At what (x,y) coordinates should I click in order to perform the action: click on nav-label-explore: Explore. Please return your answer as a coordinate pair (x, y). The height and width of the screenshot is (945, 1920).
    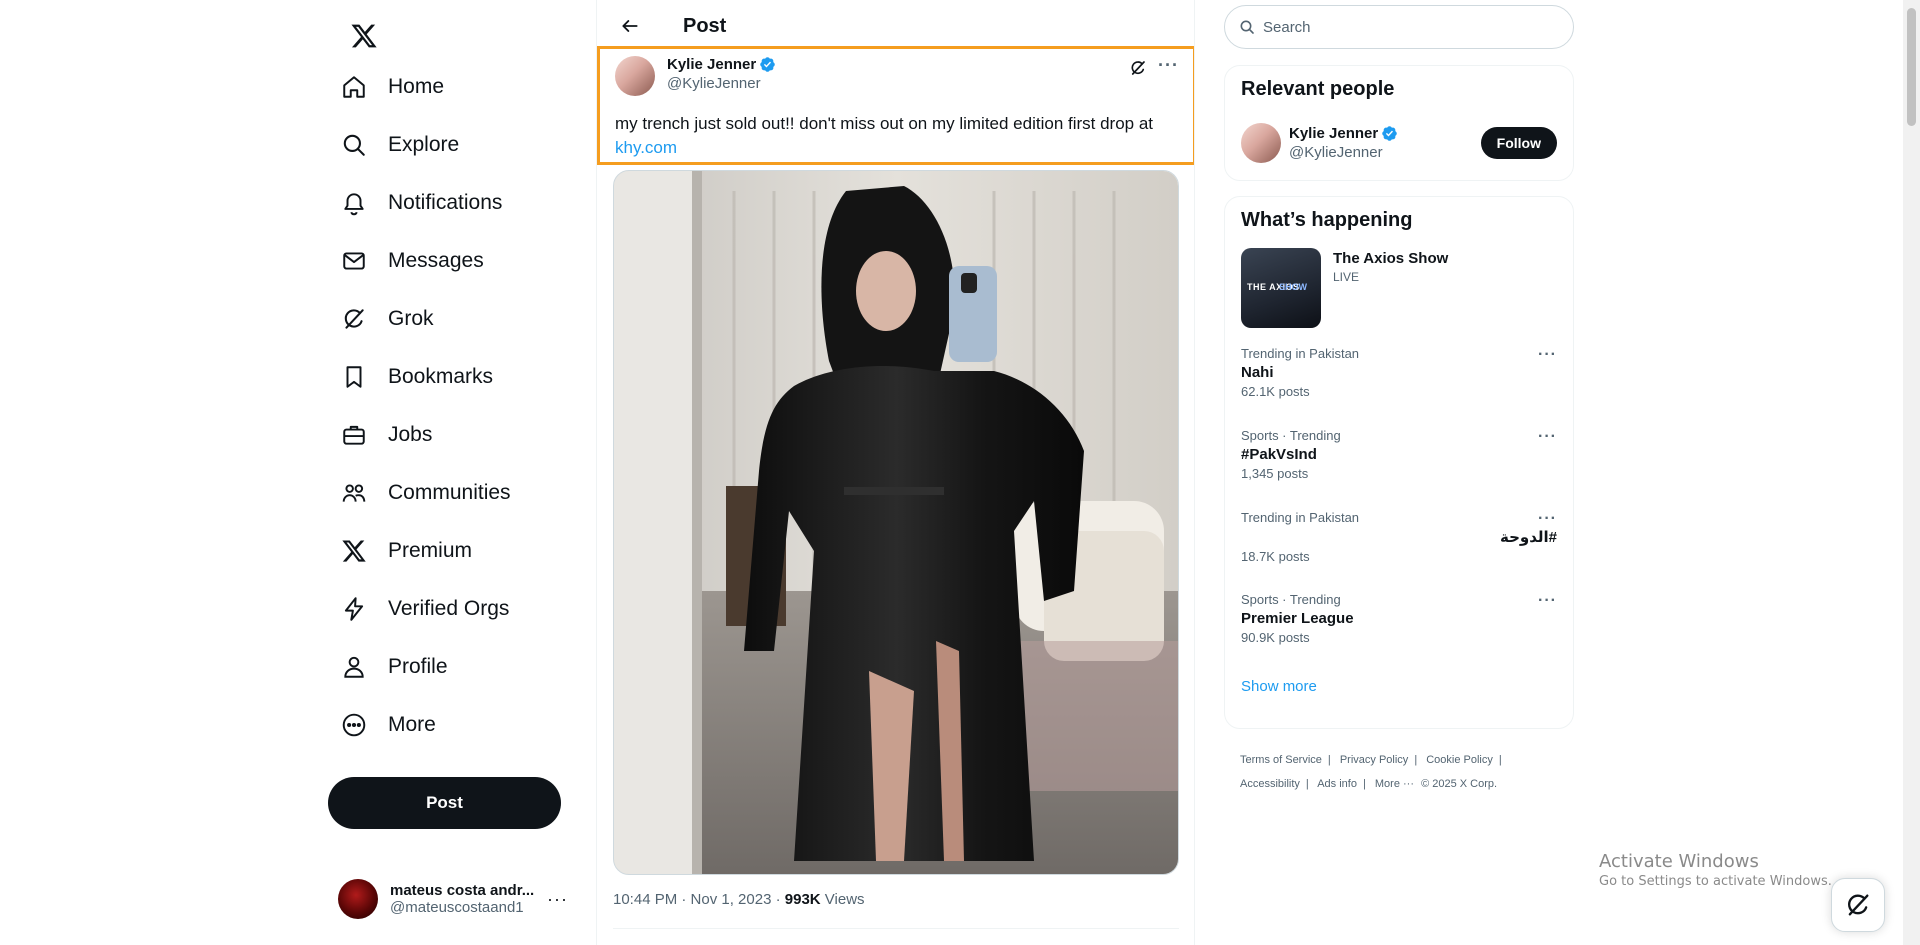
    Looking at the image, I should click on (424, 144).